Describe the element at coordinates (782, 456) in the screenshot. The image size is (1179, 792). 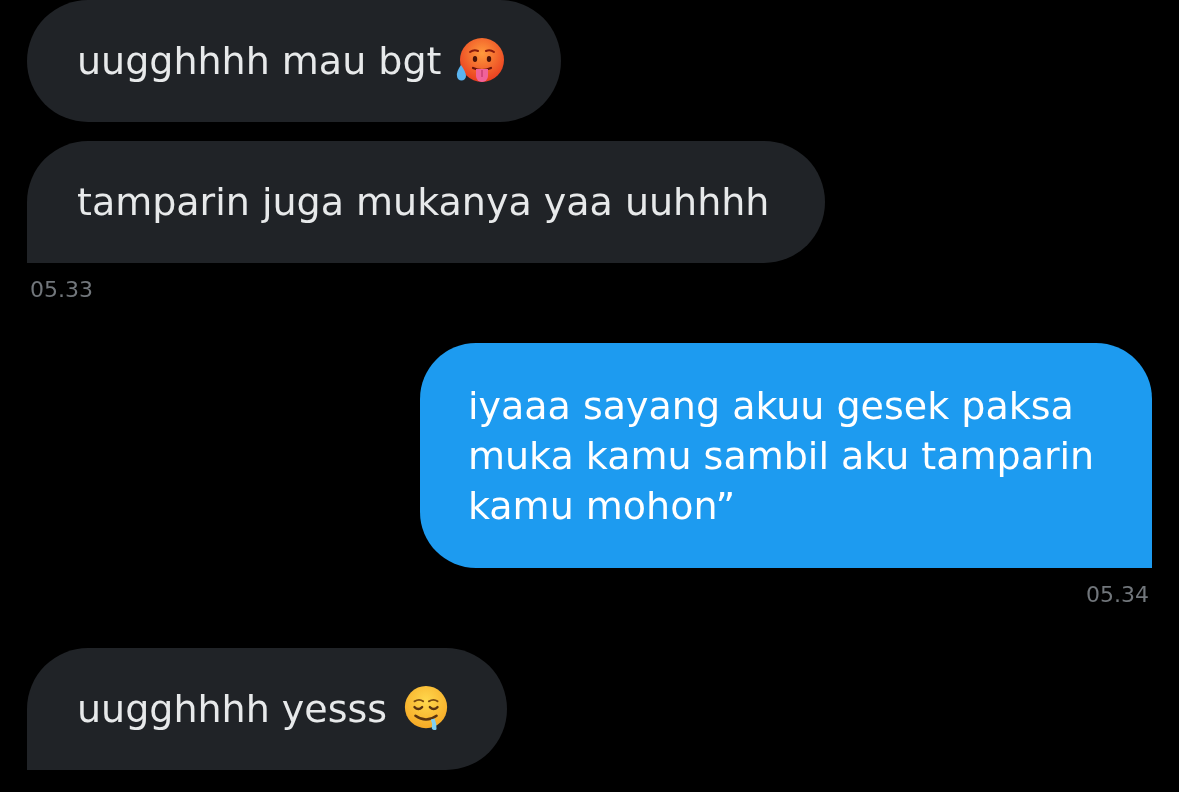
I see `message-text: iyaaa sayang akuu gesek paksa muka kamu sambil aku tamparin kamu mohon”` at that location.